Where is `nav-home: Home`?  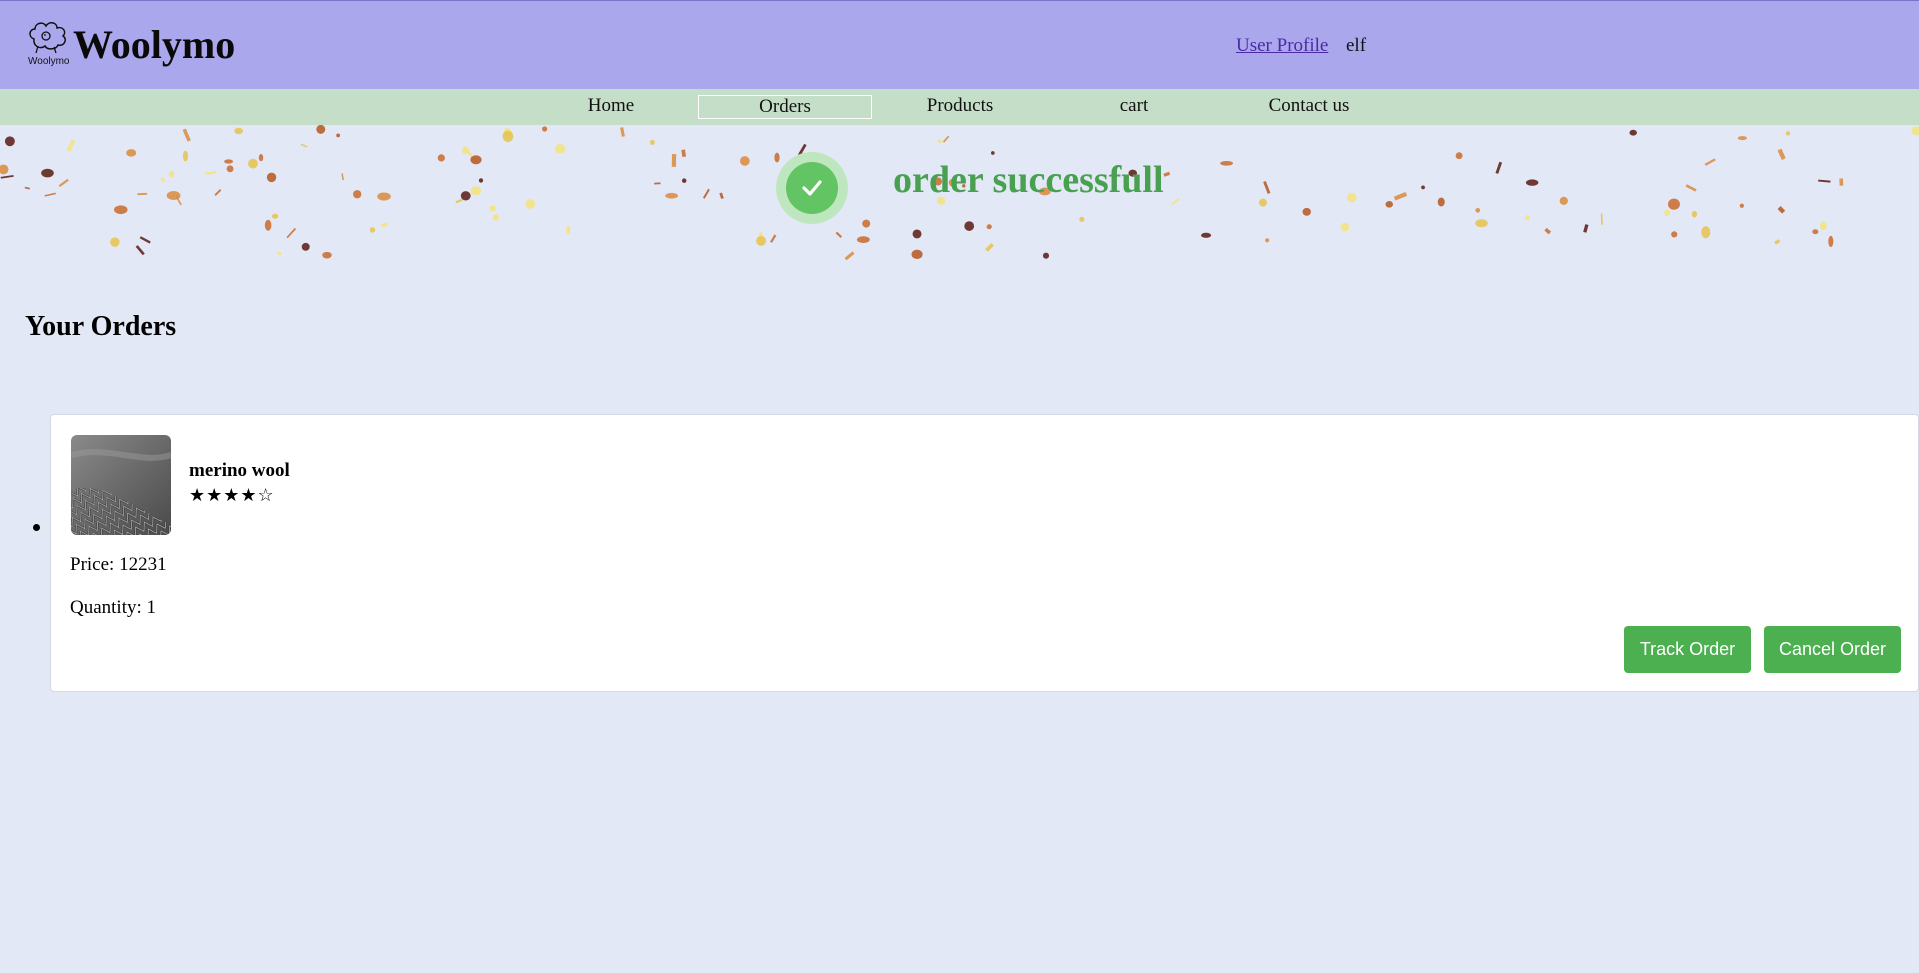
nav-home: Home is located at coordinates (611, 107).